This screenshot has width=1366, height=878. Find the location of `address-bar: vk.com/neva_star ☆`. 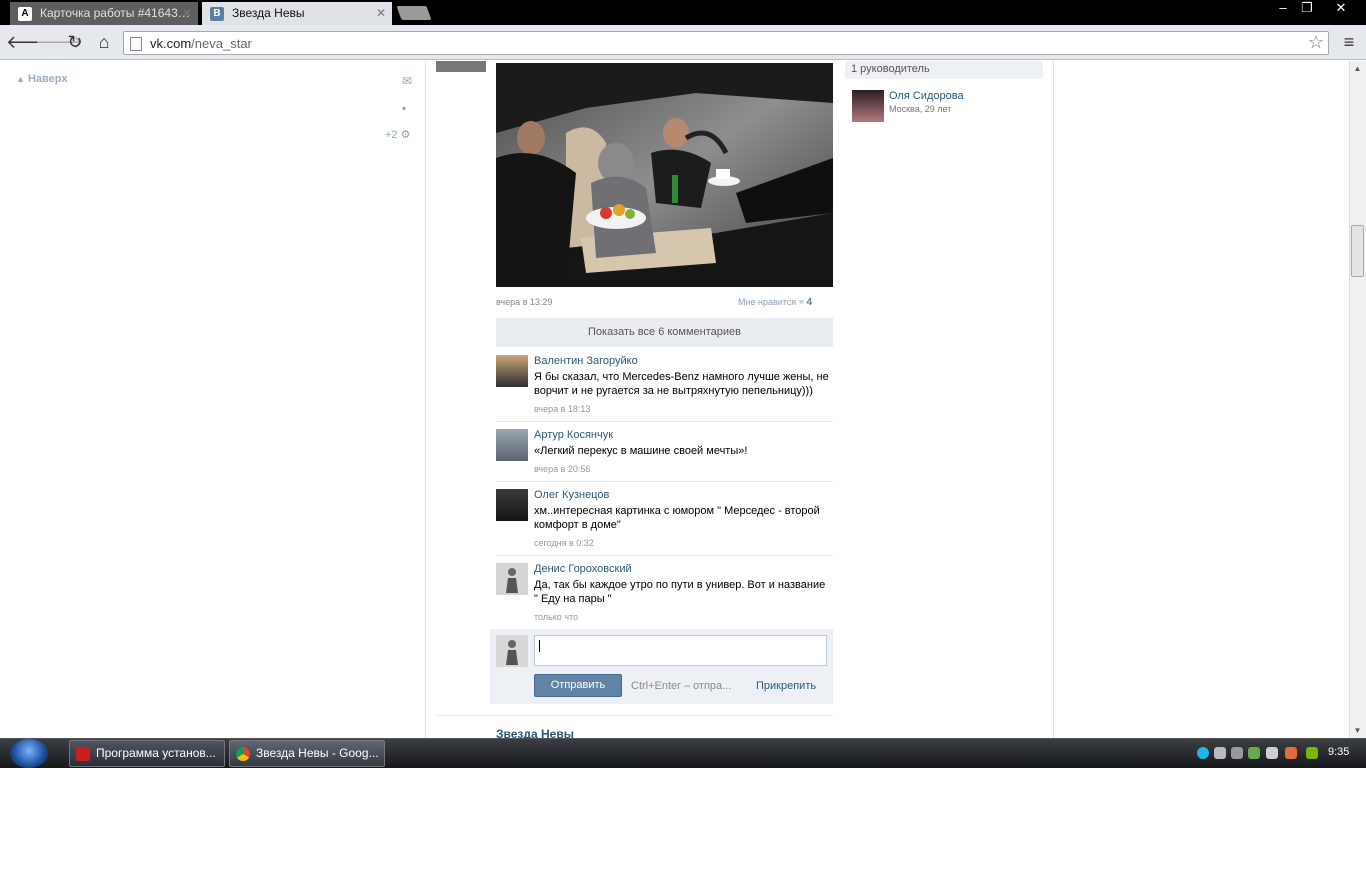

address-bar: vk.com/neva_star ☆ is located at coordinates (726, 43).